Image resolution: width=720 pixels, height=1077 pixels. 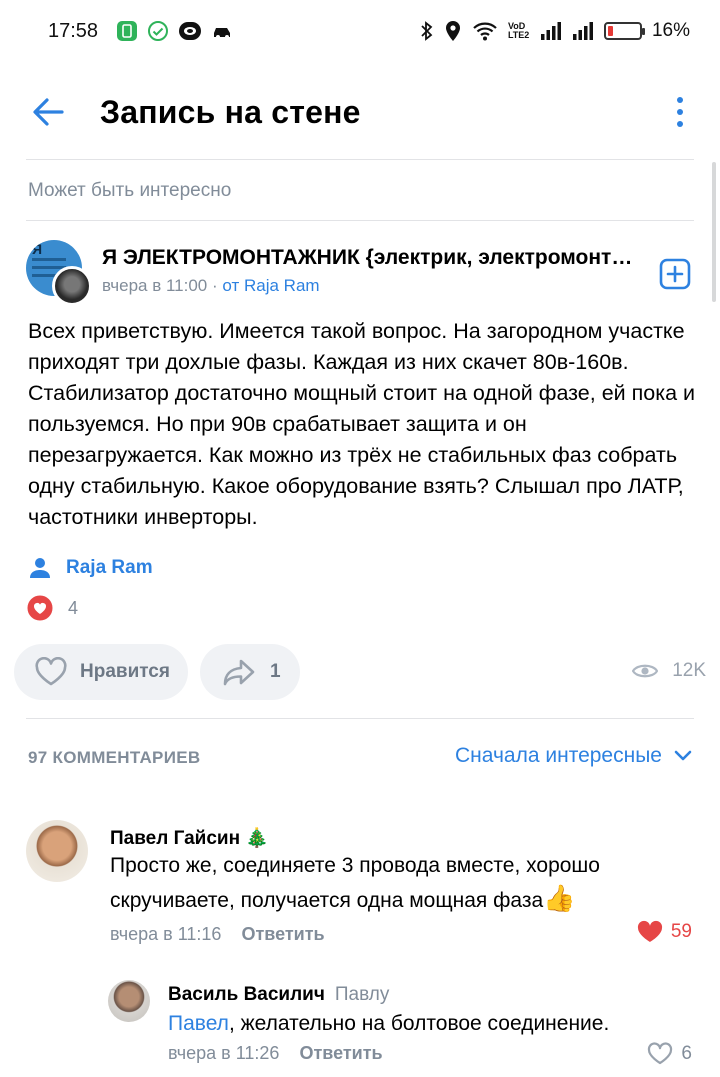 I want to click on wifi-icon, so click(x=485, y=31).